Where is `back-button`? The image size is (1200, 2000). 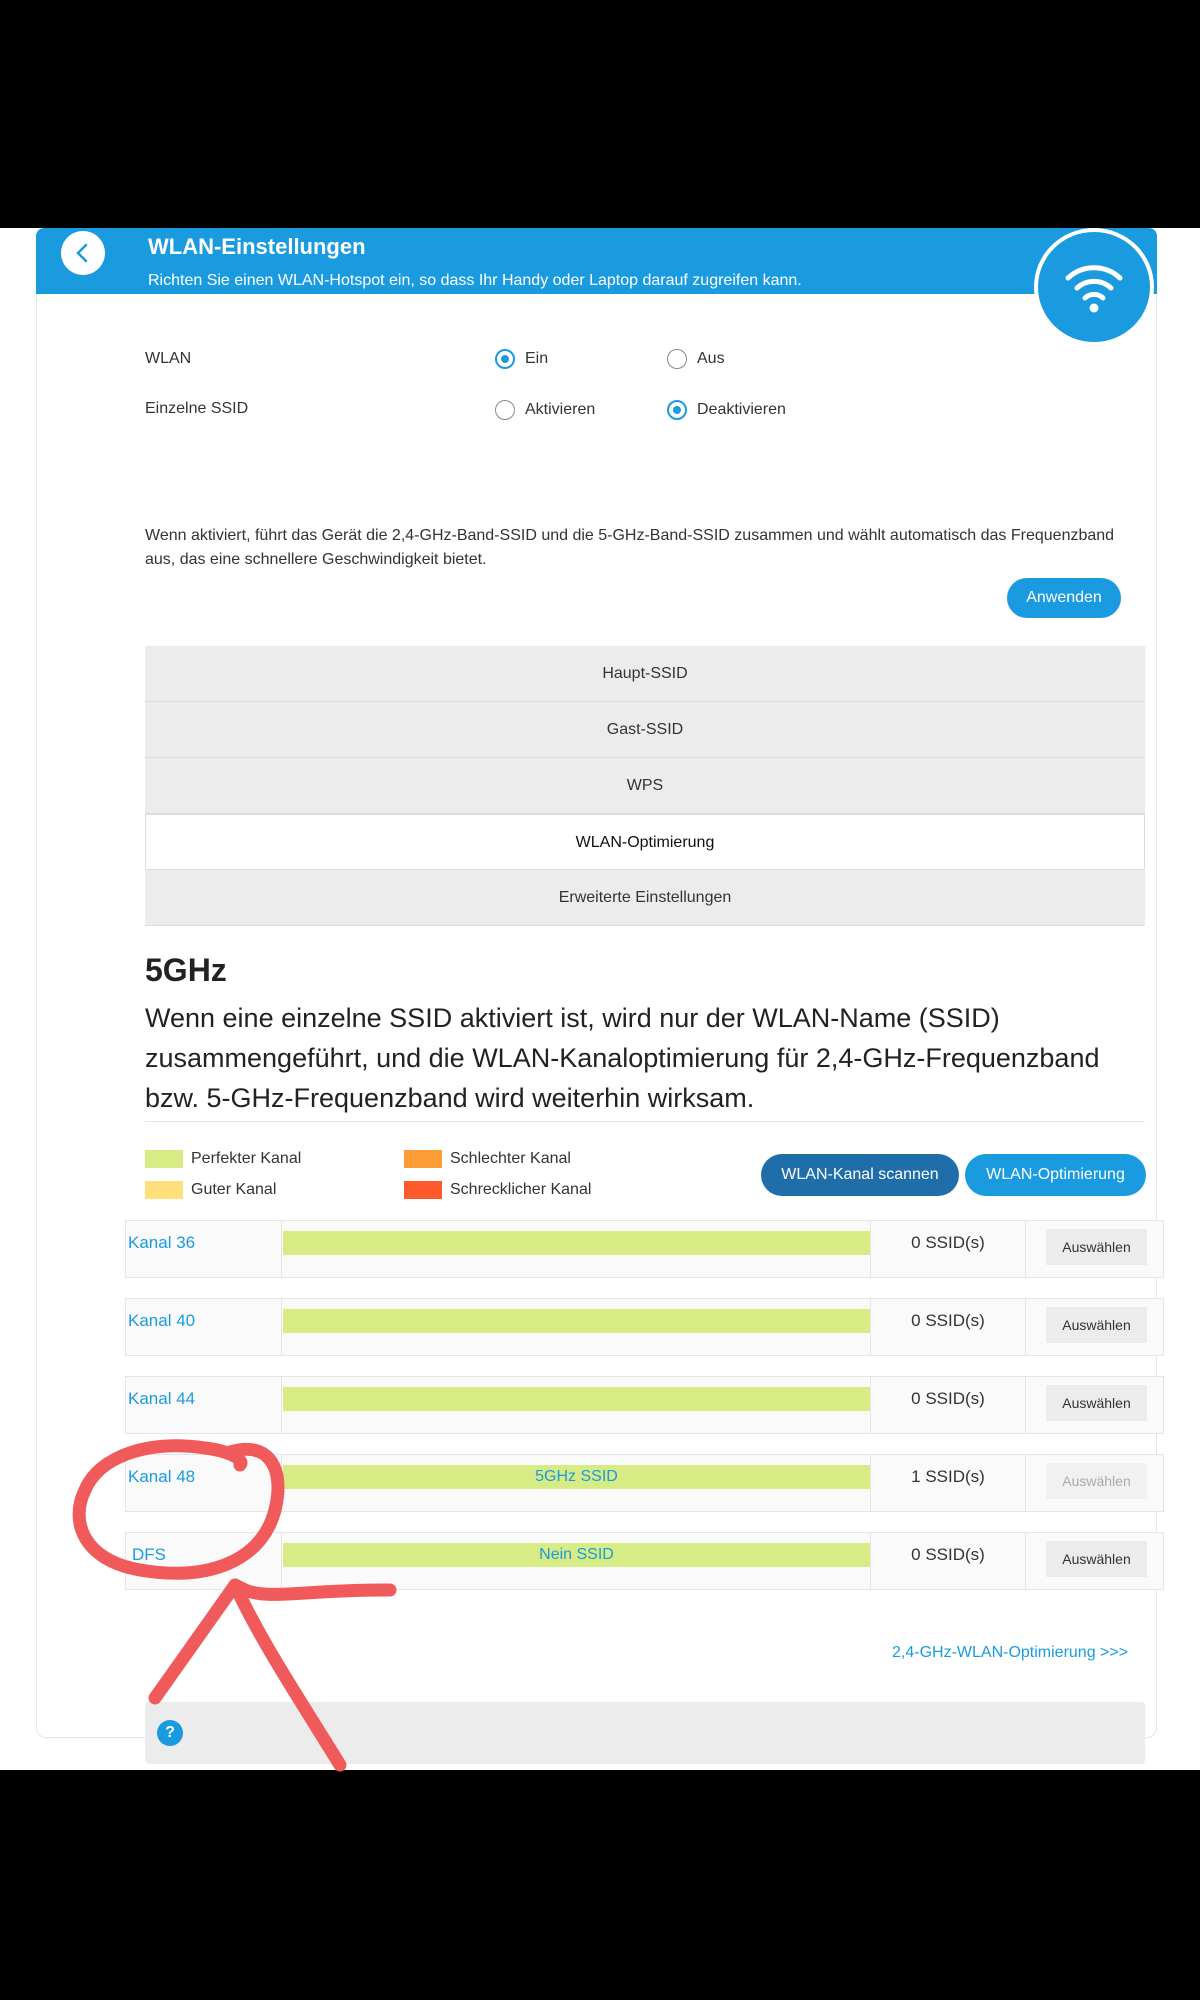
back-button is located at coordinates (83, 253).